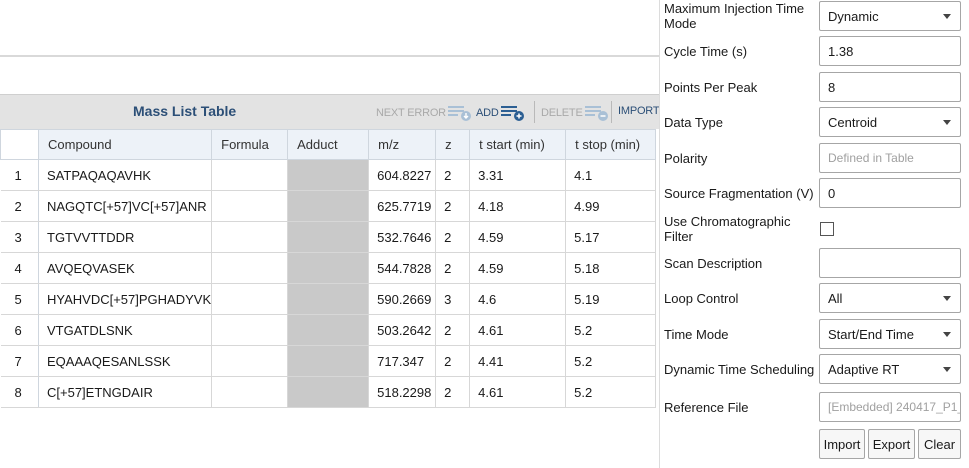 Image resolution: width=969 pixels, height=468 pixels. Describe the element at coordinates (328, 268) in the screenshot. I see `table-row: 4 AVQEQVASEK 544.7828 2 4.59 5.18` at that location.